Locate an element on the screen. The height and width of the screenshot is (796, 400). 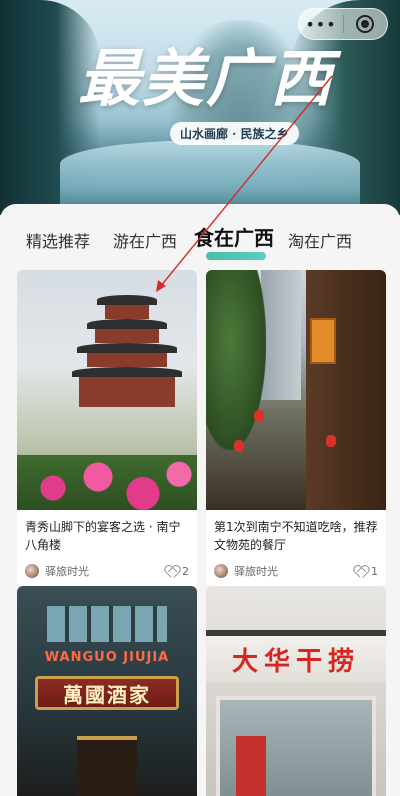
like-count: 1 is located at coordinates (374, 571).